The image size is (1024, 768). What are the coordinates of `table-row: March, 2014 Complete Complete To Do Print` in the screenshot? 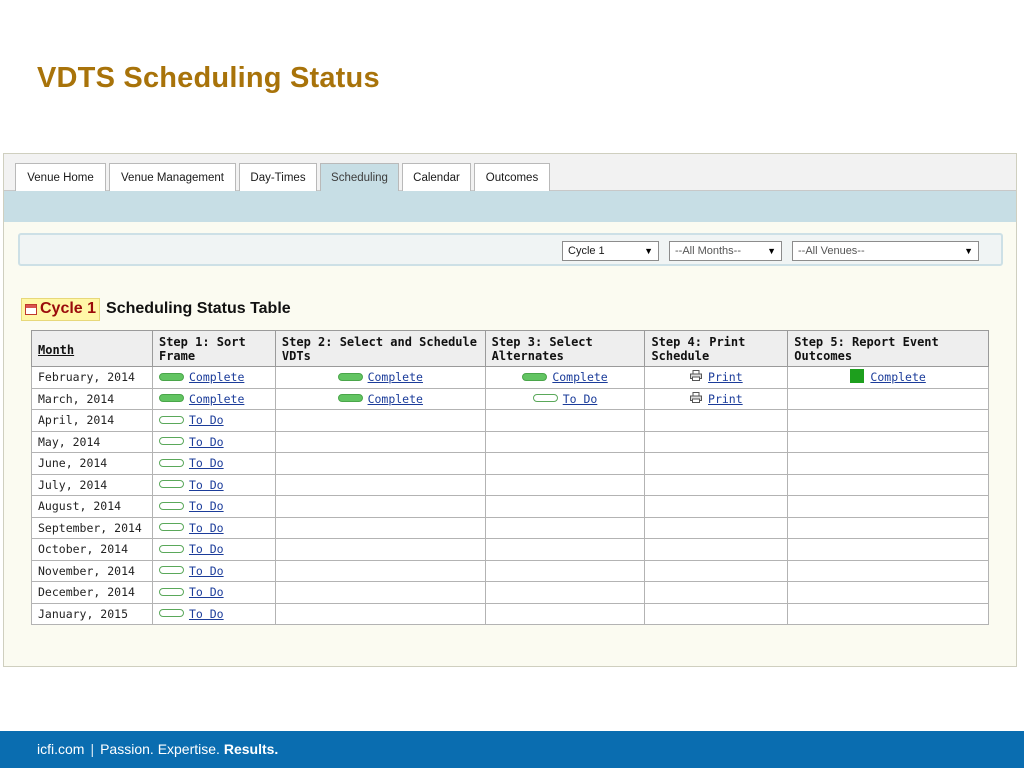 It's located at (510, 398).